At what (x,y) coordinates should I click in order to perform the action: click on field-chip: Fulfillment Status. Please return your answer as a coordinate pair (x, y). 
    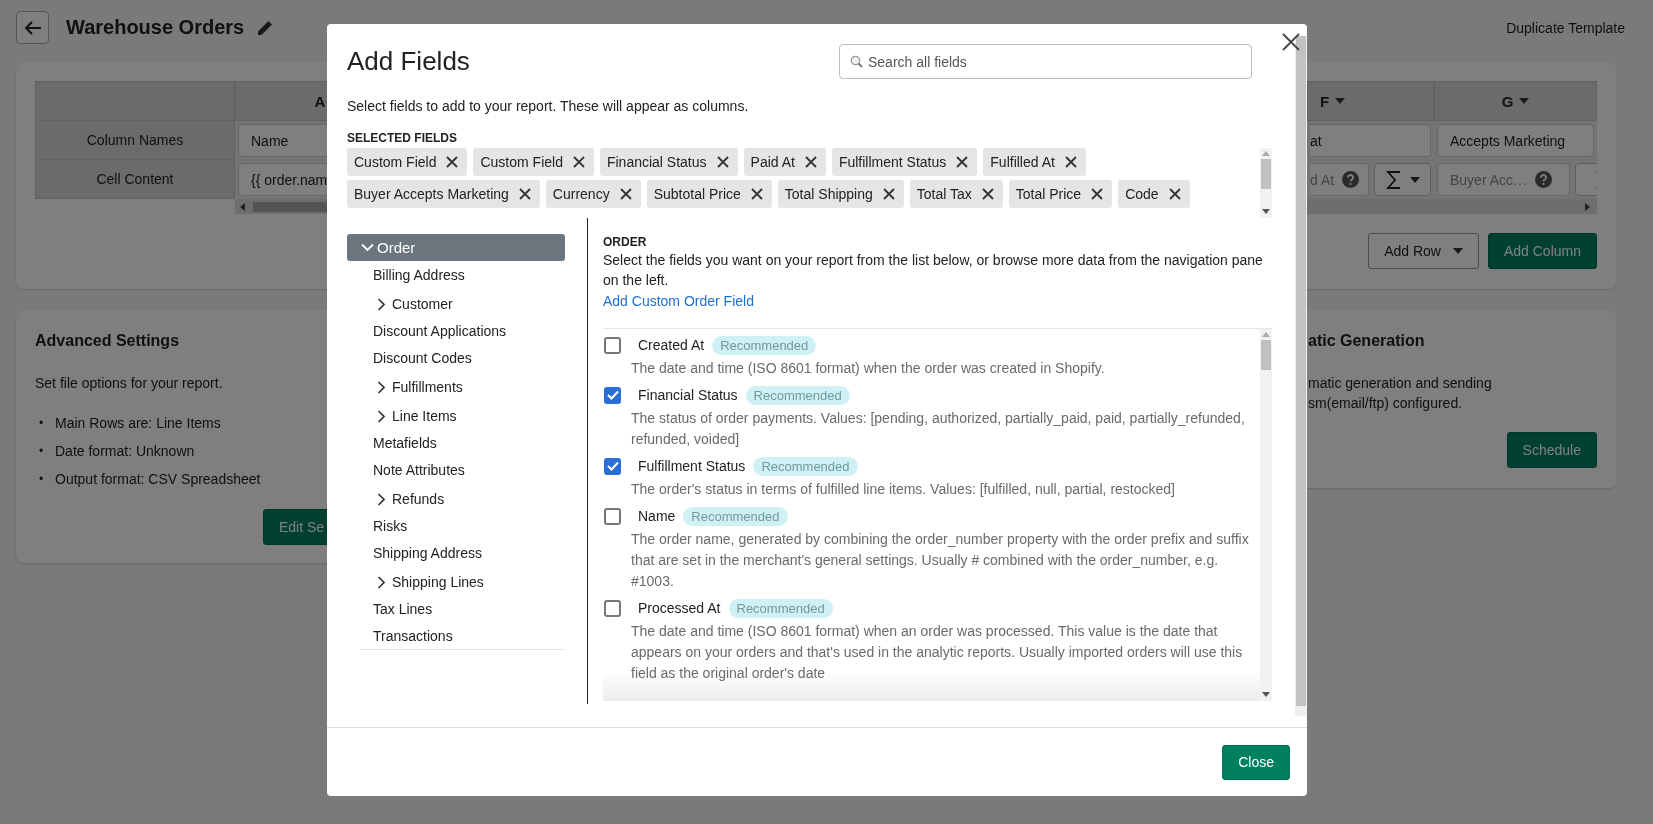
    Looking at the image, I should click on (904, 162).